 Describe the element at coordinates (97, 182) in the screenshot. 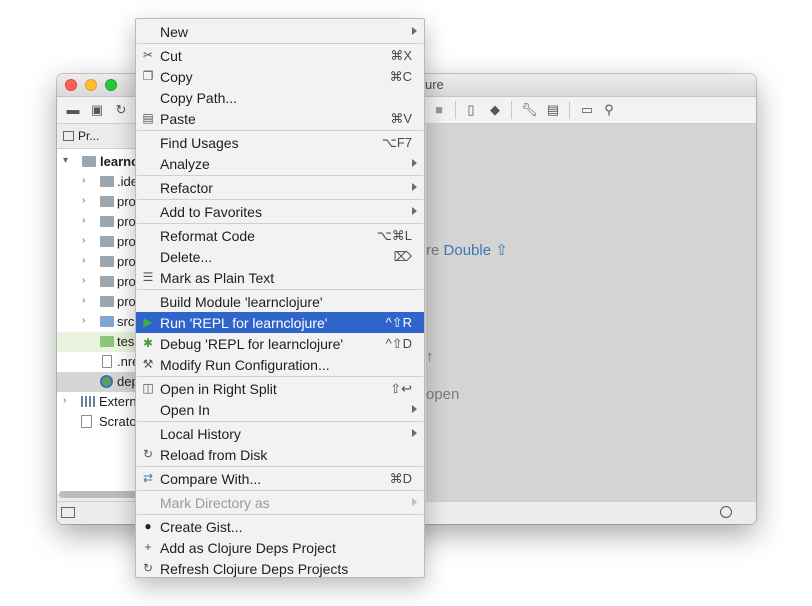

I see `tree-item: › .ide` at that location.